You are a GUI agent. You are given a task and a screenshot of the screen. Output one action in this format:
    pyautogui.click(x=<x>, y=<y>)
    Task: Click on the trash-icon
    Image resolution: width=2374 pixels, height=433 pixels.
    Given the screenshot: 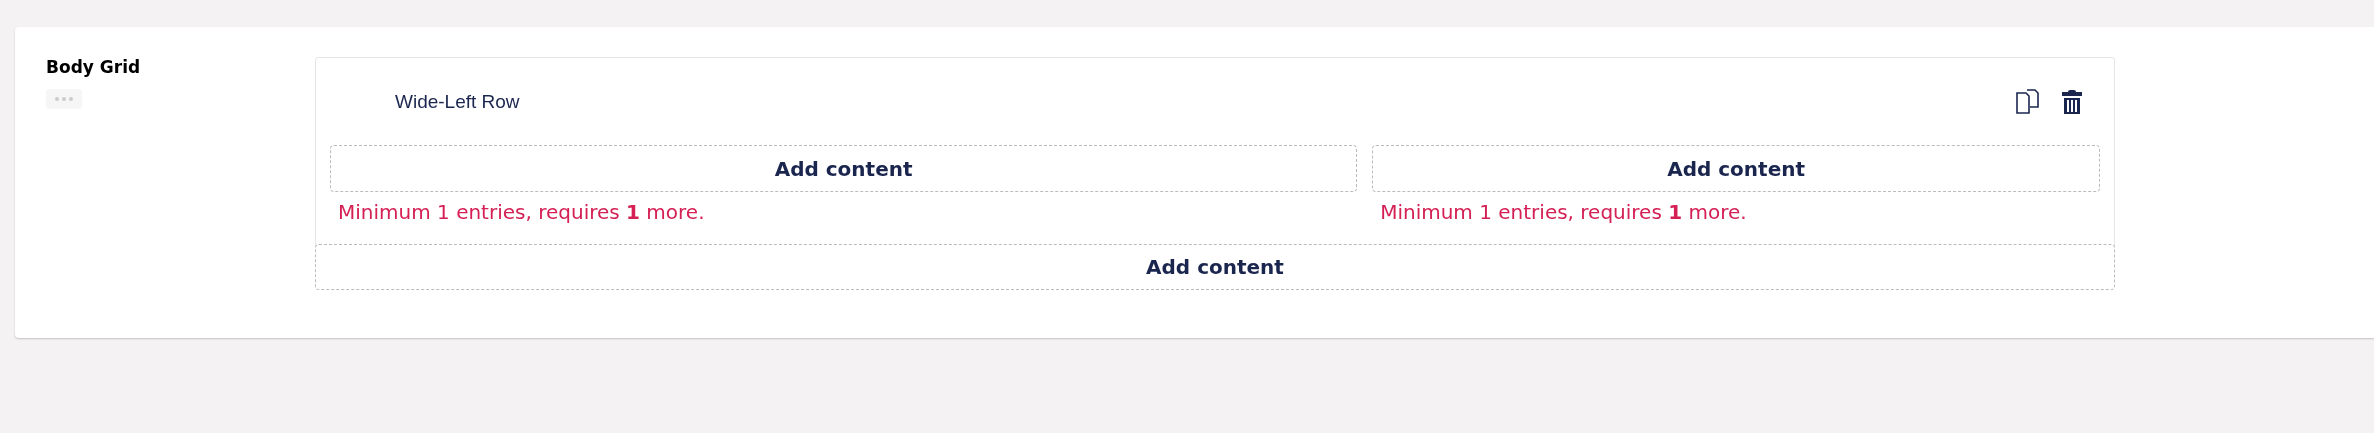 What is the action you would take?
    pyautogui.click(x=2072, y=101)
    